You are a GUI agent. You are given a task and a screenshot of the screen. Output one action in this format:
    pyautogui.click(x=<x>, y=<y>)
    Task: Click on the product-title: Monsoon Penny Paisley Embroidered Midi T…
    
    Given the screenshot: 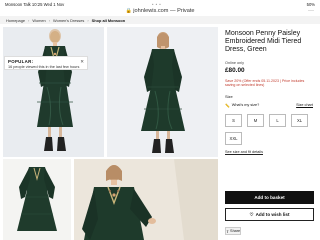 What is the action you would take?
    pyautogui.click(x=263, y=42)
    